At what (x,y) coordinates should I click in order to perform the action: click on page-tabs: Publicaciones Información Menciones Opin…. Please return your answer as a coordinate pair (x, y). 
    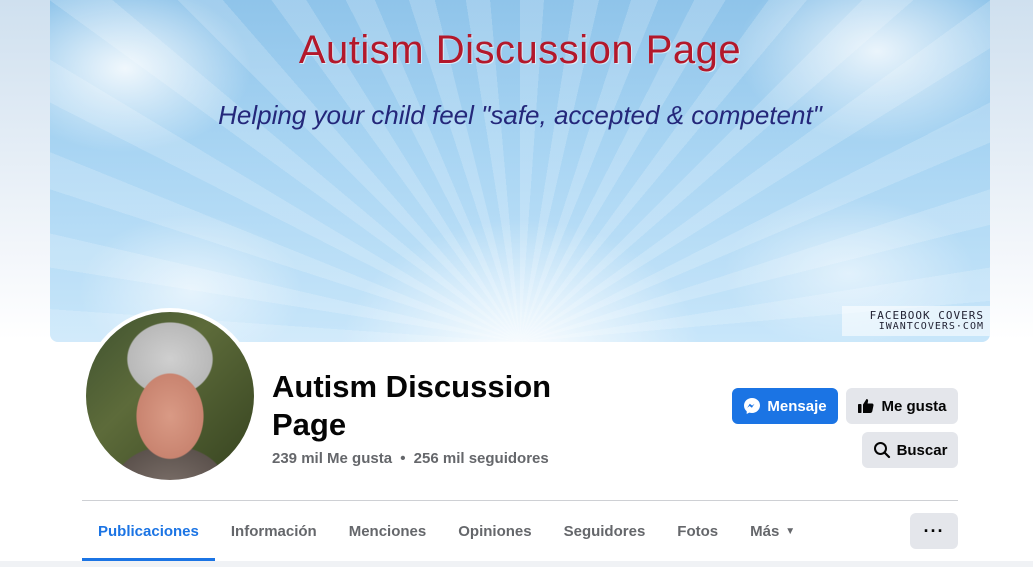
    Looking at the image, I should click on (446, 531).